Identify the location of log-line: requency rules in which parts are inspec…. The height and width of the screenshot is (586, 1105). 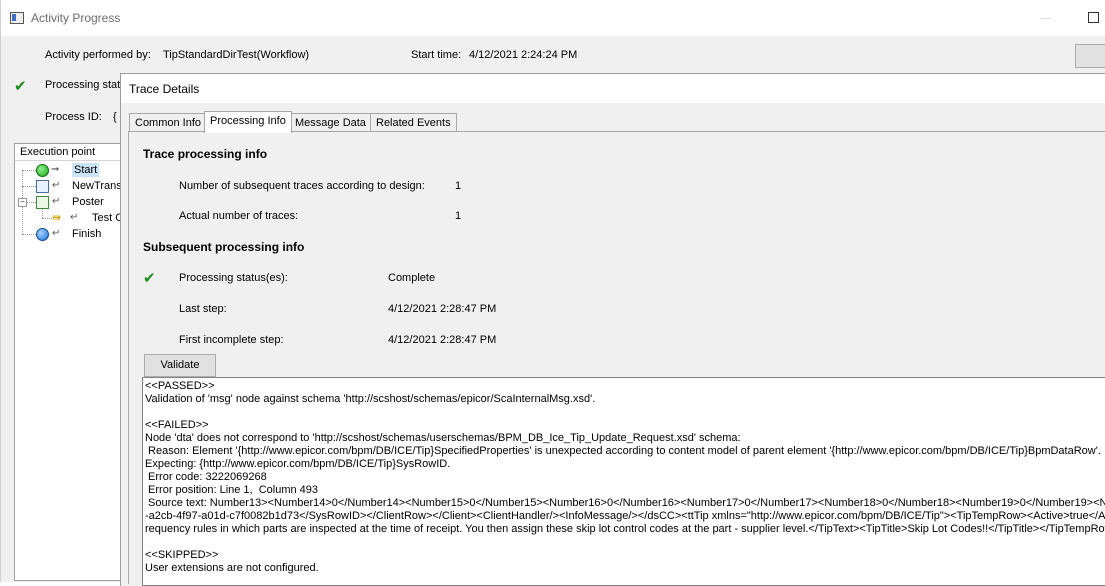
(625, 529).